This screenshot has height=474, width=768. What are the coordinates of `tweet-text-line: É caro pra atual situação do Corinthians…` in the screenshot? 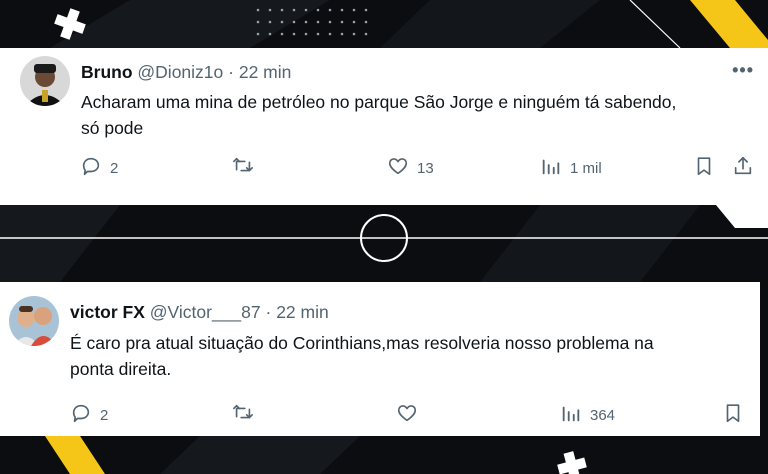 It's located at (362, 343).